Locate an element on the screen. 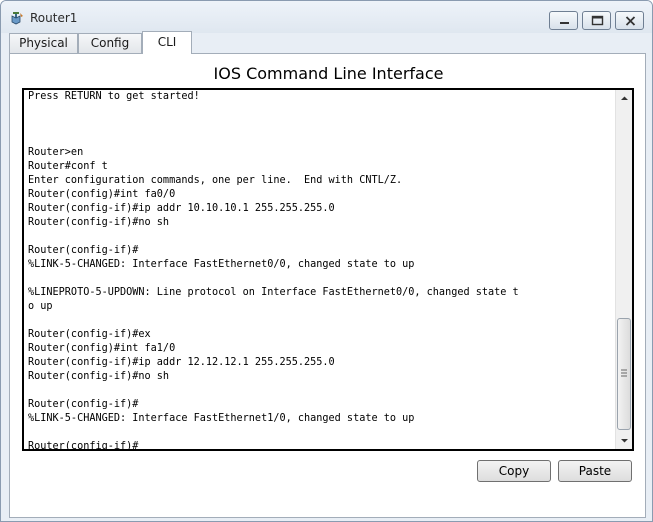 Image resolution: width=653 pixels, height=522 pixels. tab-physical: Physical is located at coordinates (43, 43).